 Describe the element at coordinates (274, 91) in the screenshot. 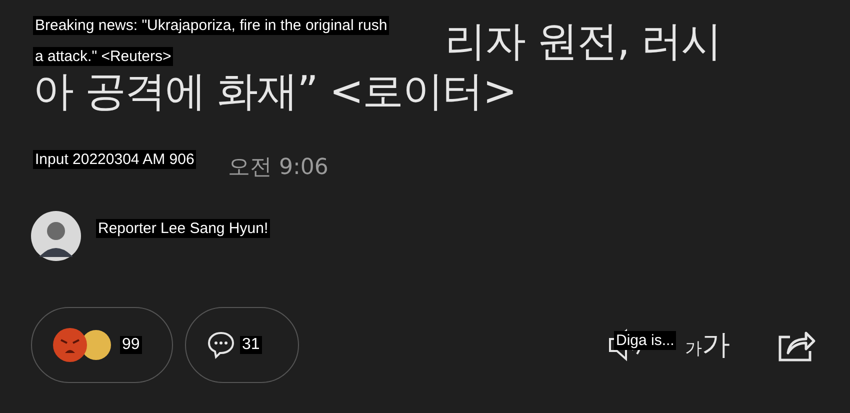

I see `headline-text: 아 공격에 화재” <로이터>` at that location.